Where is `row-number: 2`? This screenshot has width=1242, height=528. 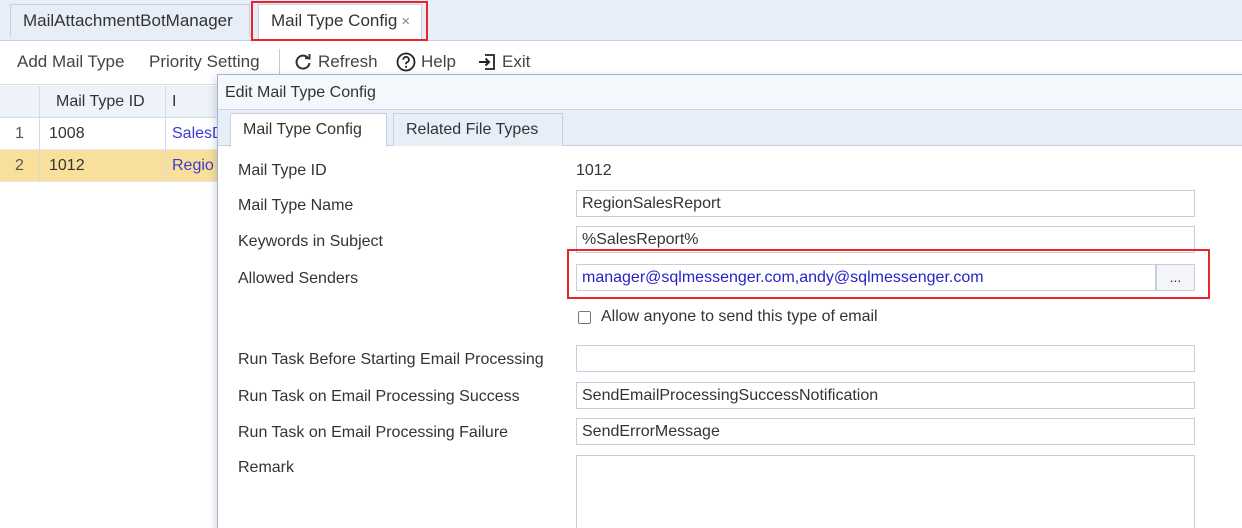
row-number: 2 is located at coordinates (20, 166).